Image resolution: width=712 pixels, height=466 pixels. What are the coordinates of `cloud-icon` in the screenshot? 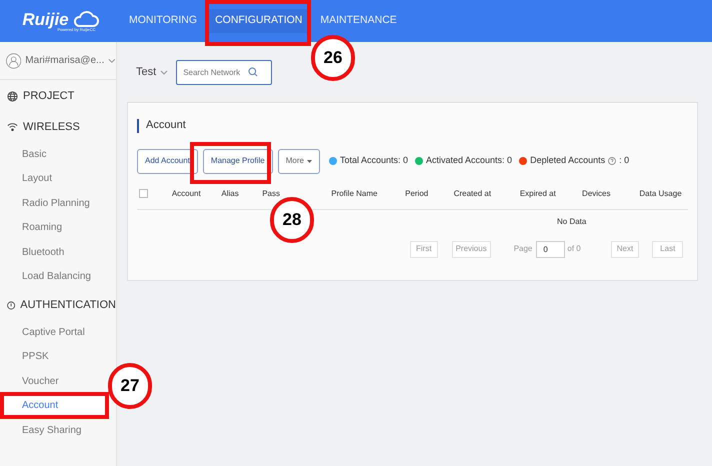 It's located at (85, 19).